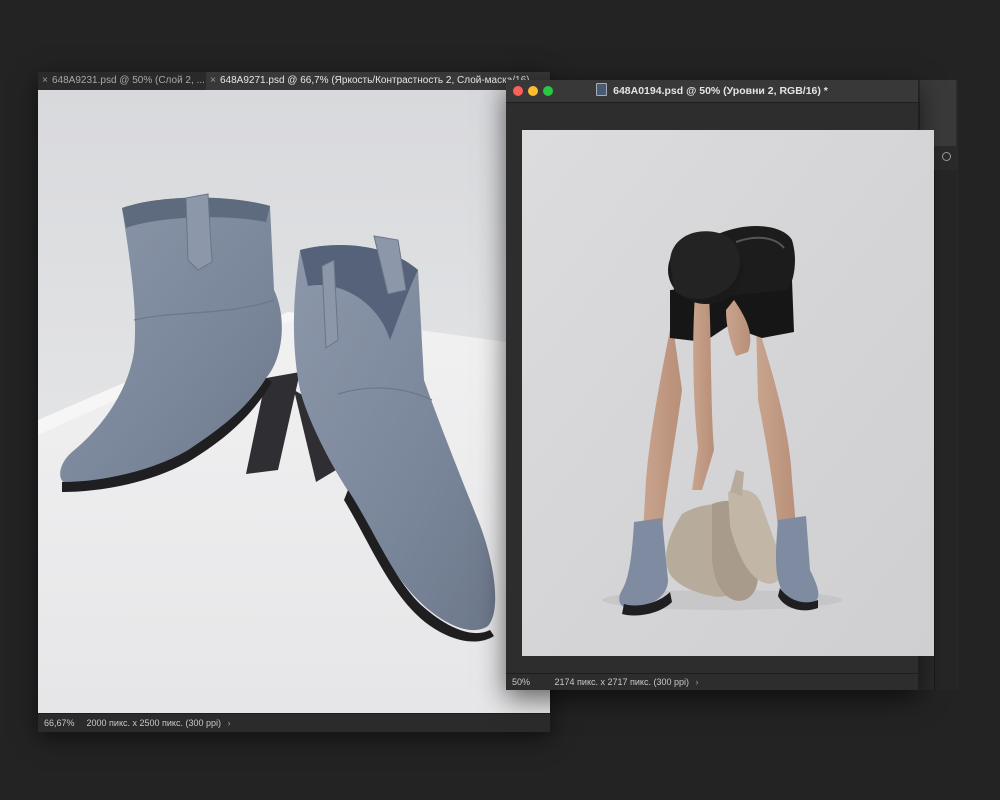  Describe the element at coordinates (153, 723) in the screenshot. I see `document-dimensions: 2000 пикс. x 2500 пикс. (300 ppi)` at that location.